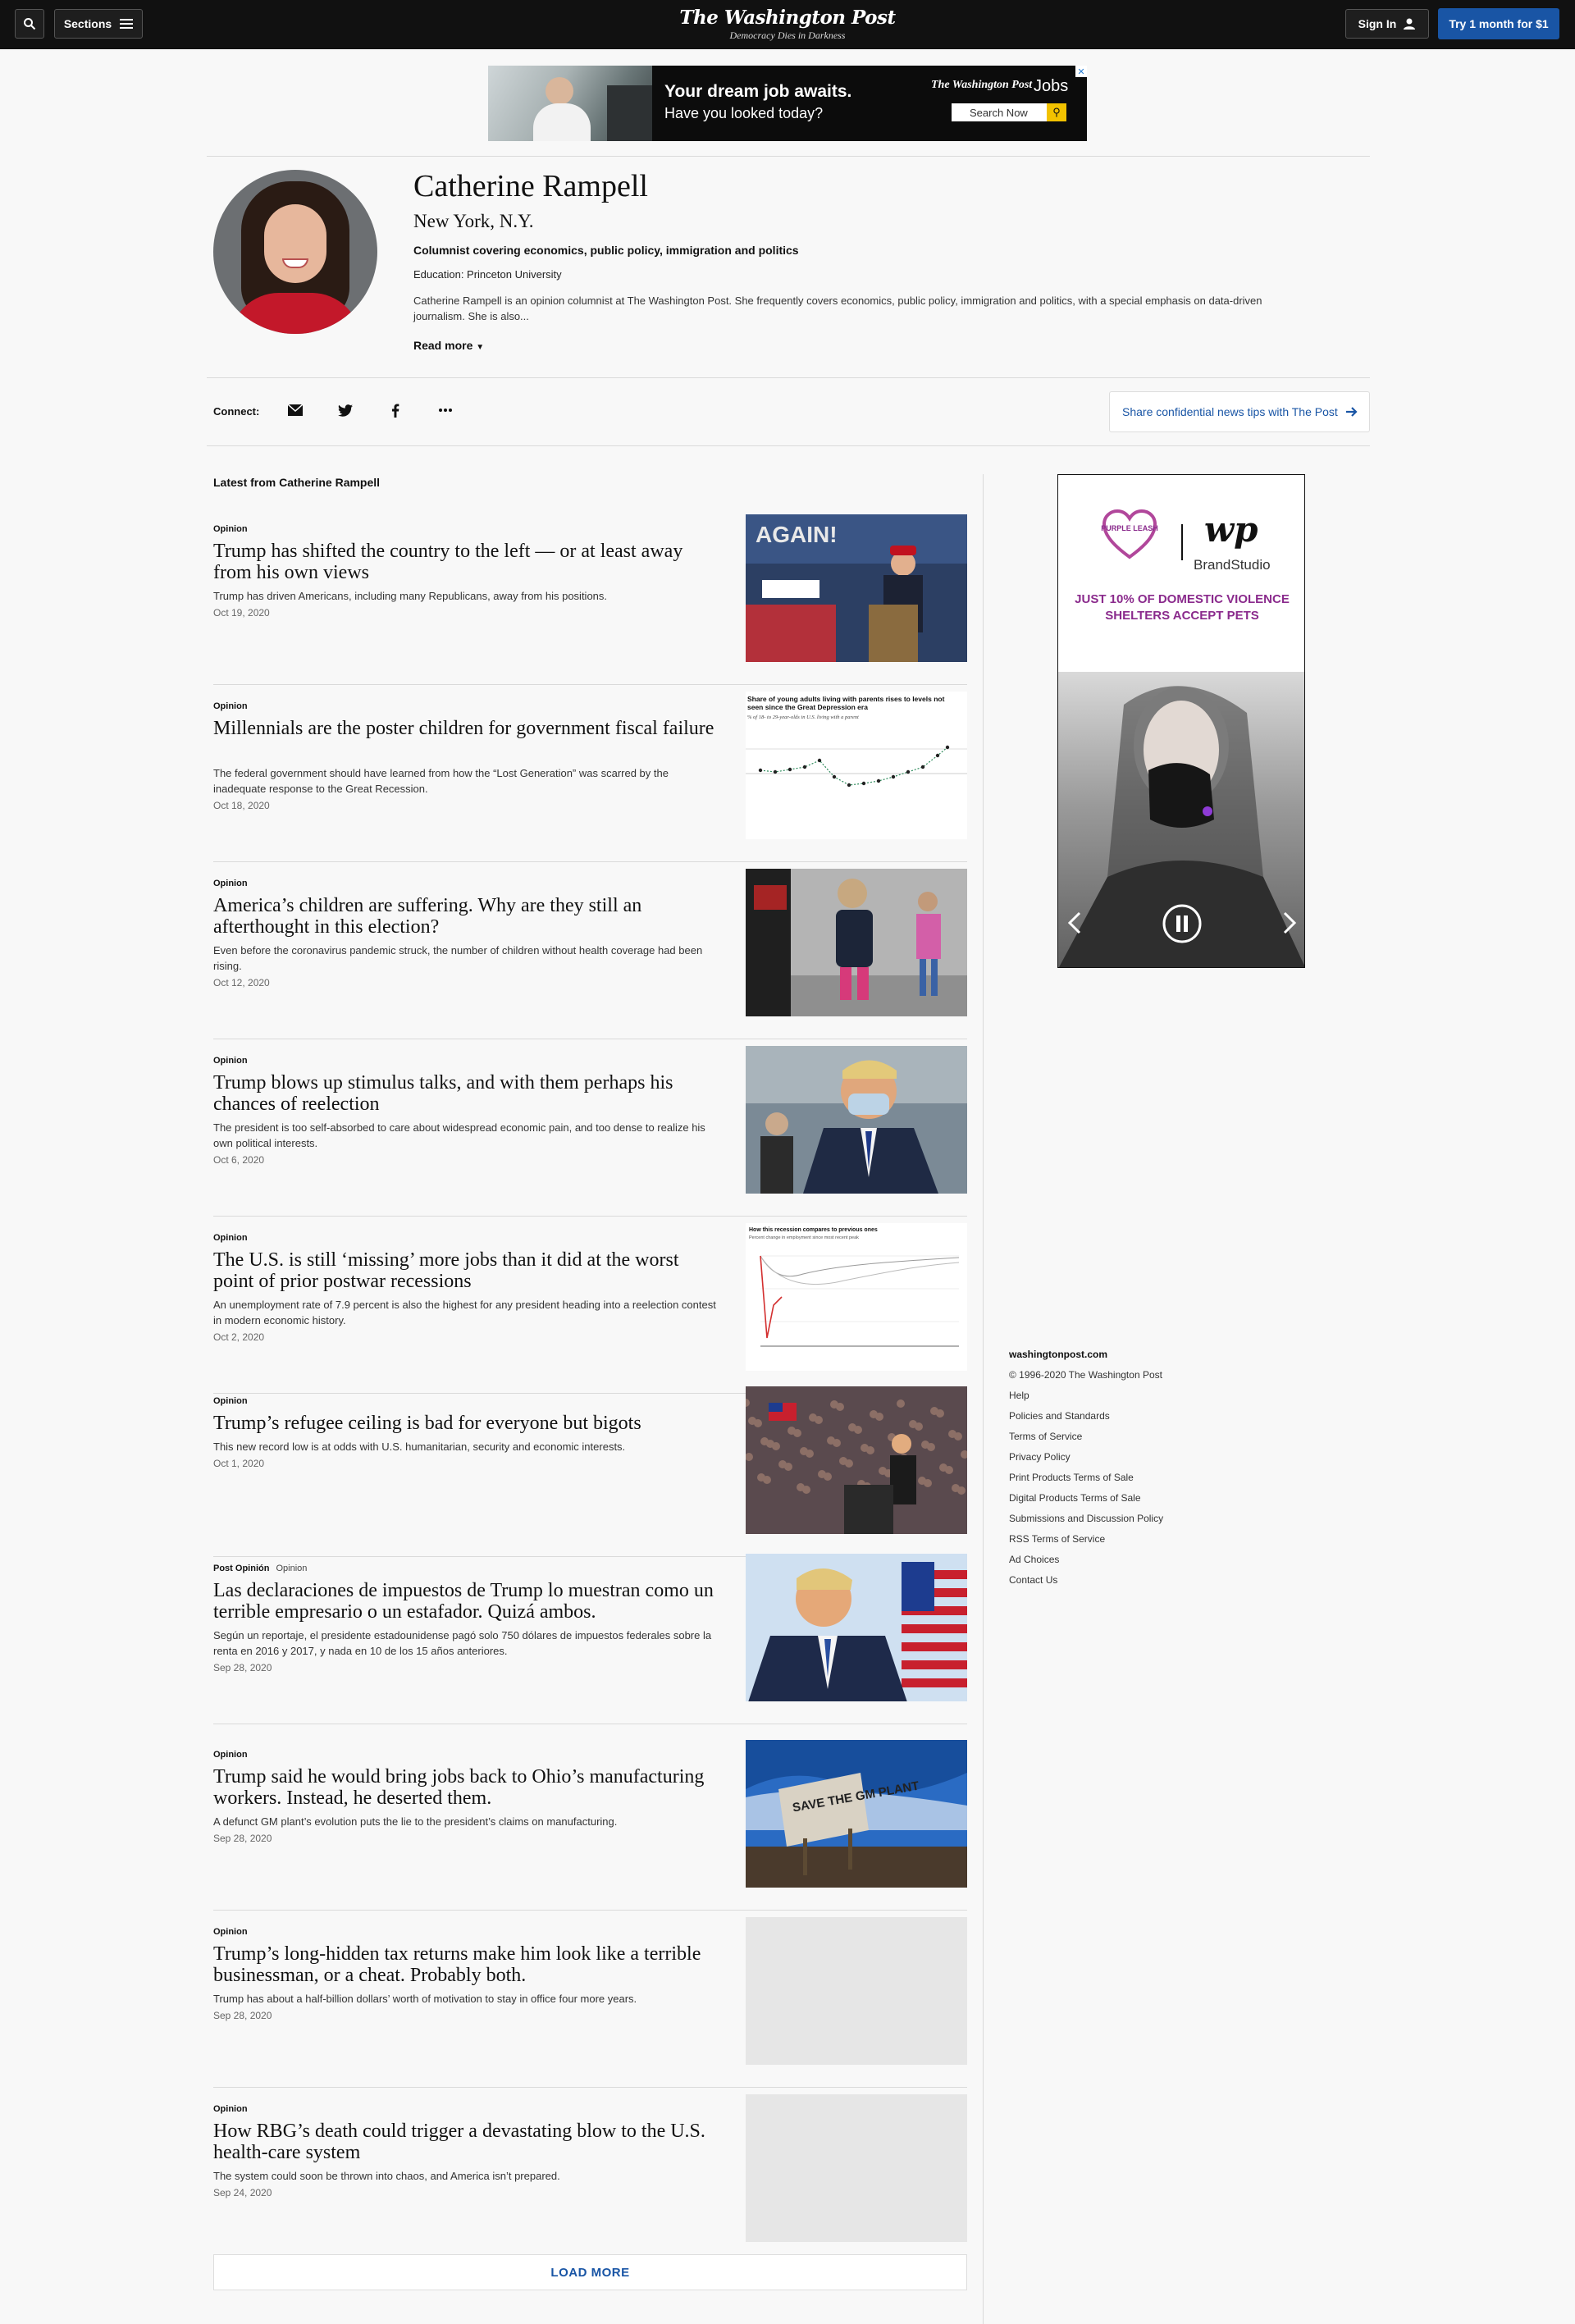 The width and height of the screenshot is (1575, 2324). I want to click on connect-label: Connect:, so click(236, 411).